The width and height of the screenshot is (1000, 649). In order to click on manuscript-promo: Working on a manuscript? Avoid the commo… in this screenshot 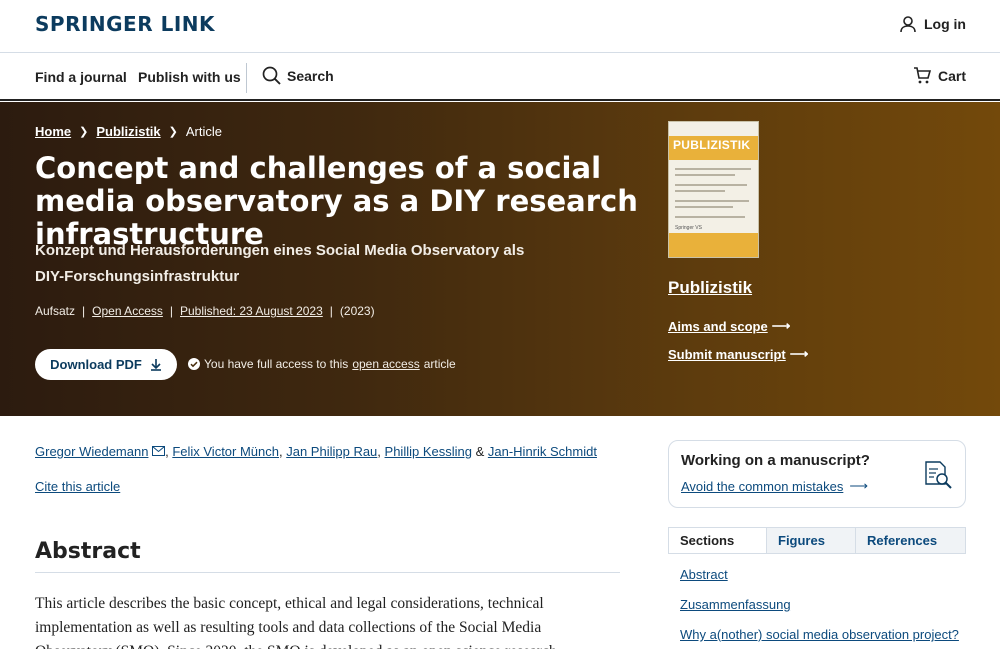, I will do `click(817, 474)`.